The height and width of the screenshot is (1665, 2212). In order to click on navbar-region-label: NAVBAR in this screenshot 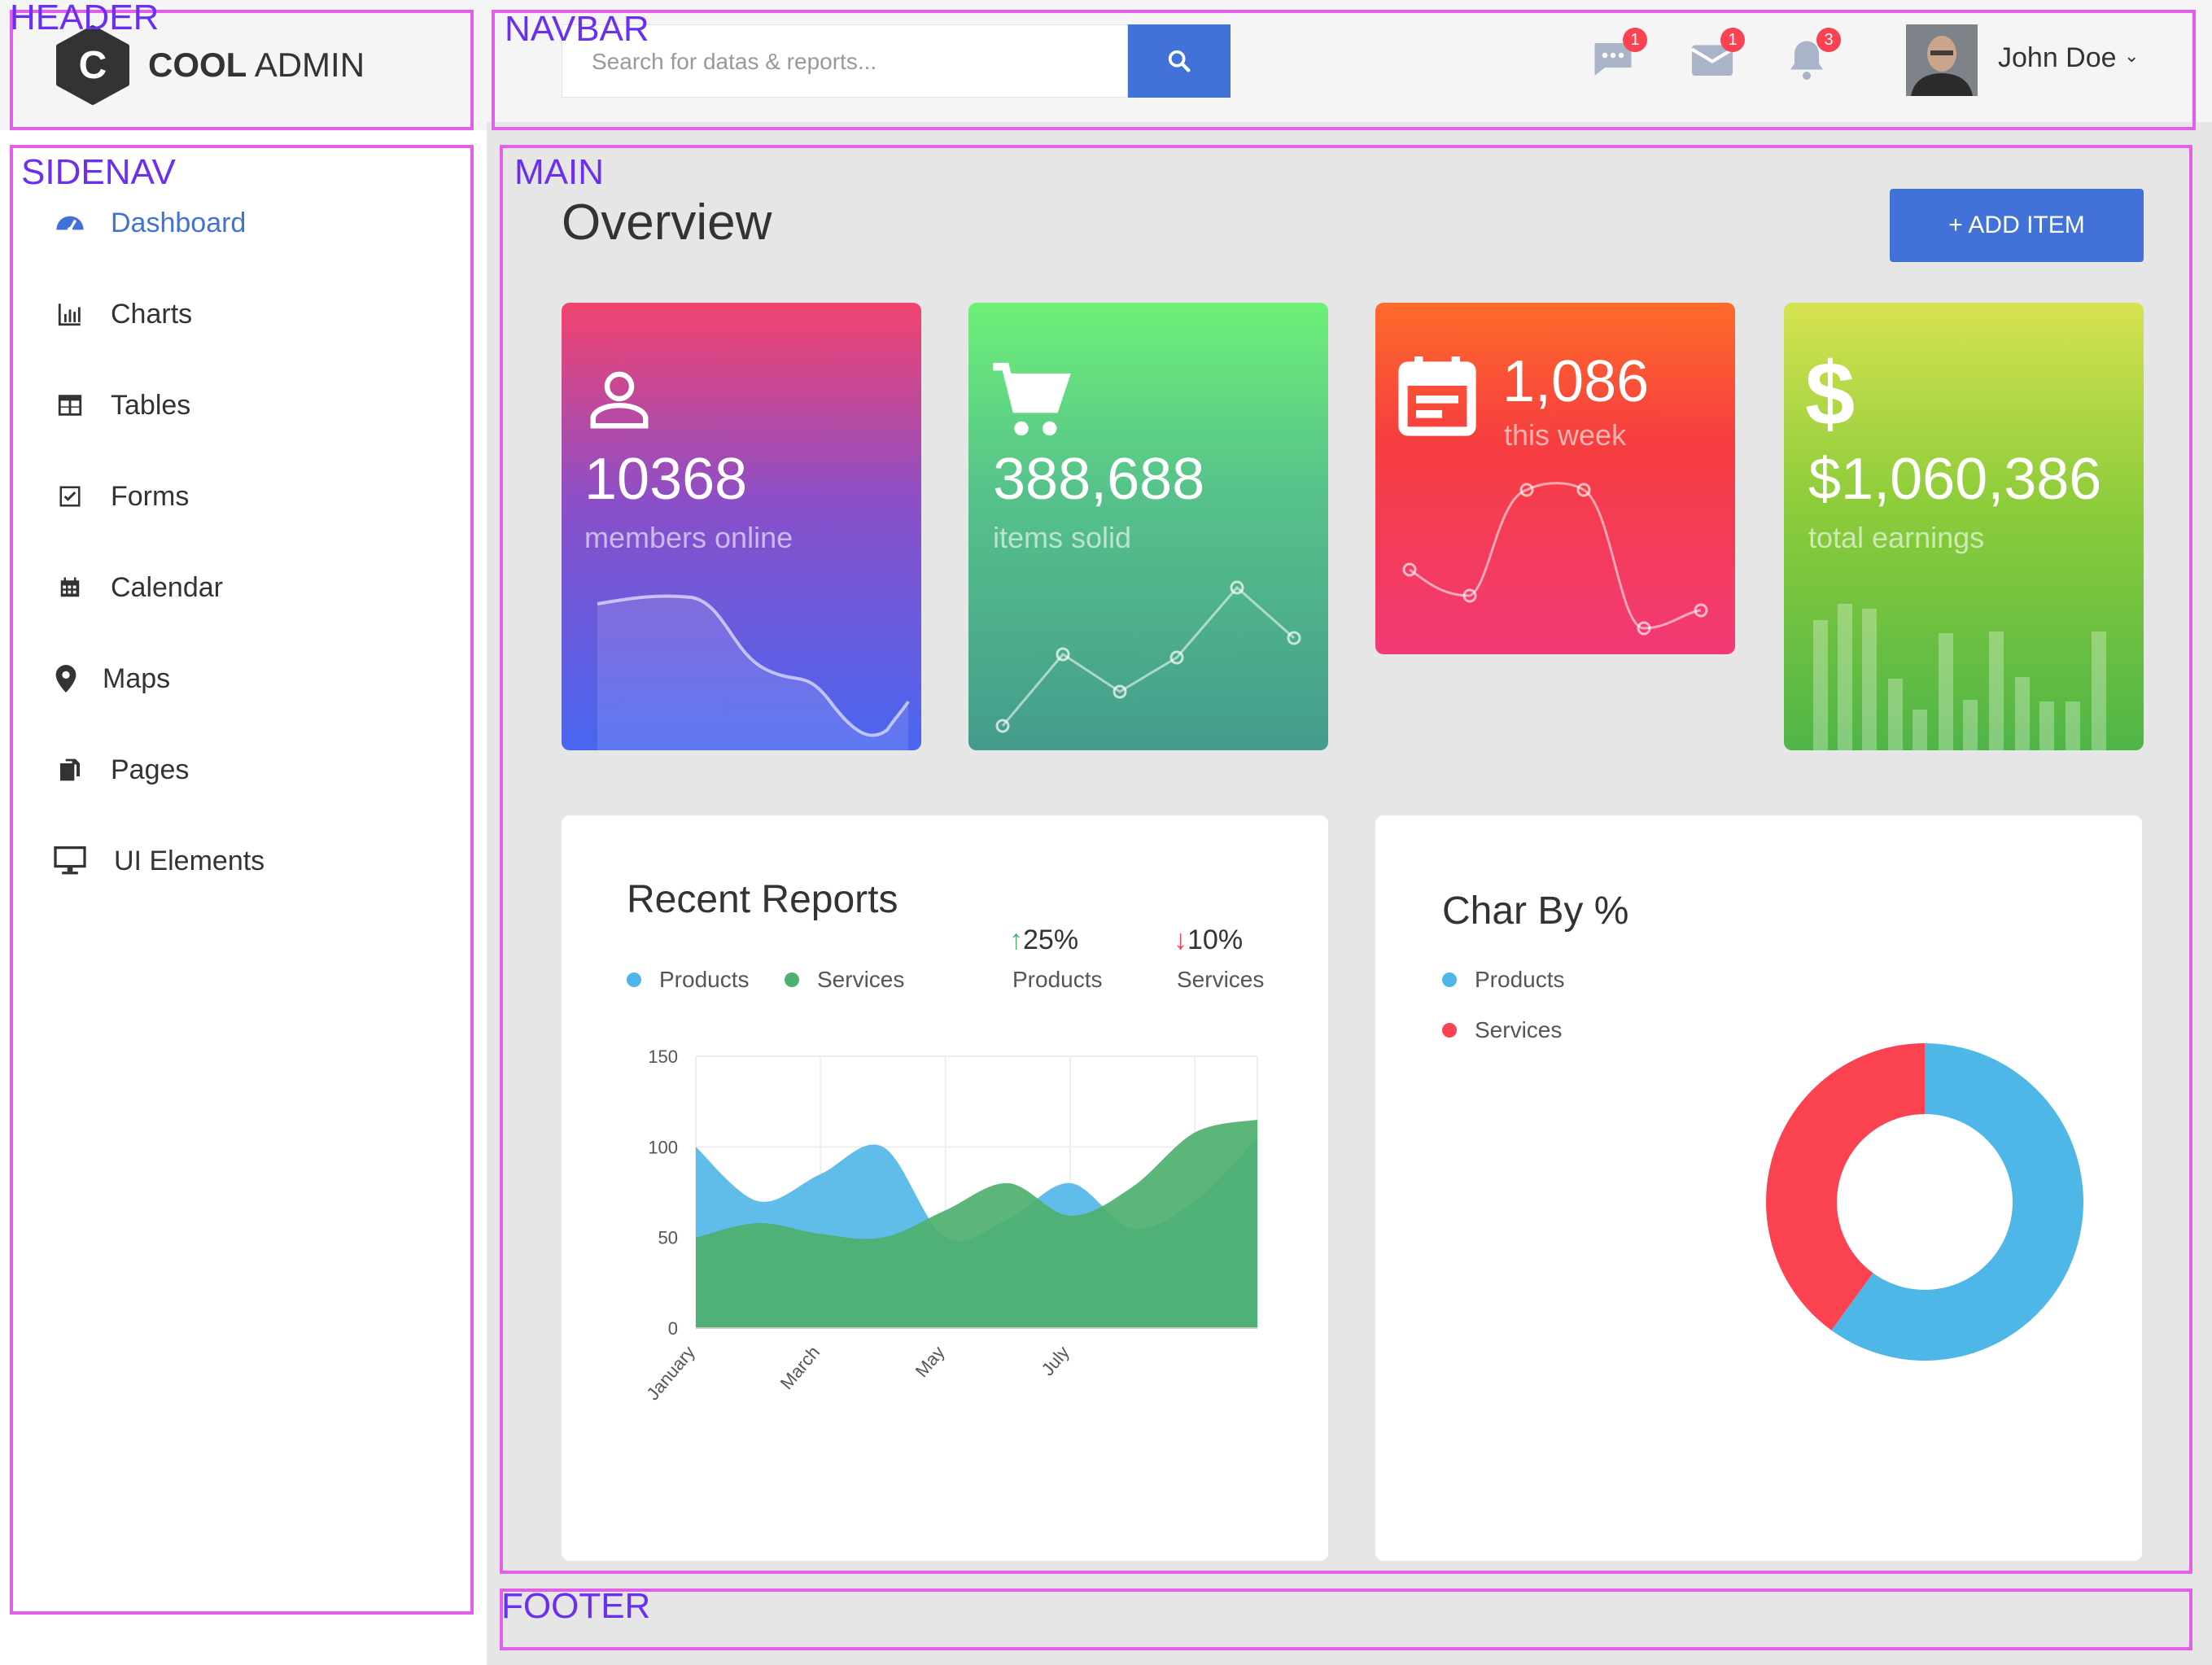, I will do `click(577, 29)`.